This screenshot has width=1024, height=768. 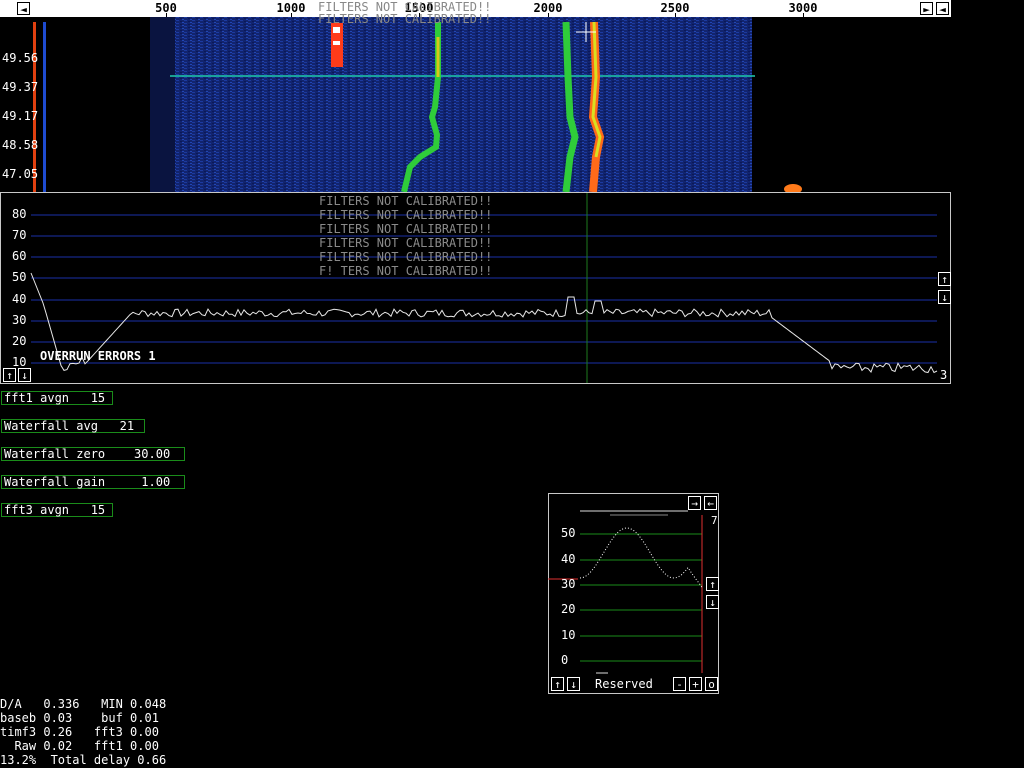 I want to click on spectrum-y-label: 30, so click(x=19, y=320).